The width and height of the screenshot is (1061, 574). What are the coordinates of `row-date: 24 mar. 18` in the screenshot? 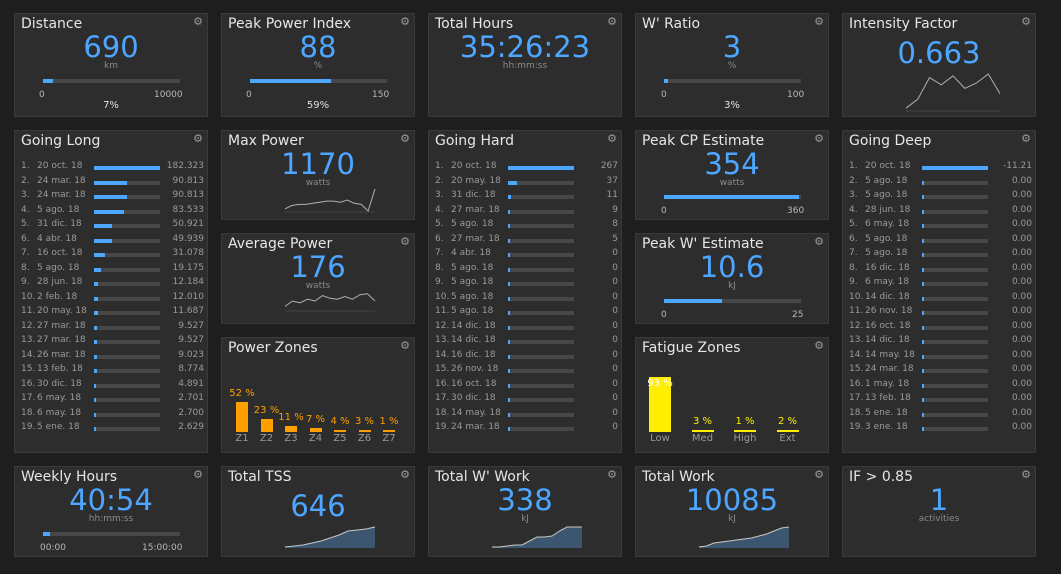 It's located at (61, 180).